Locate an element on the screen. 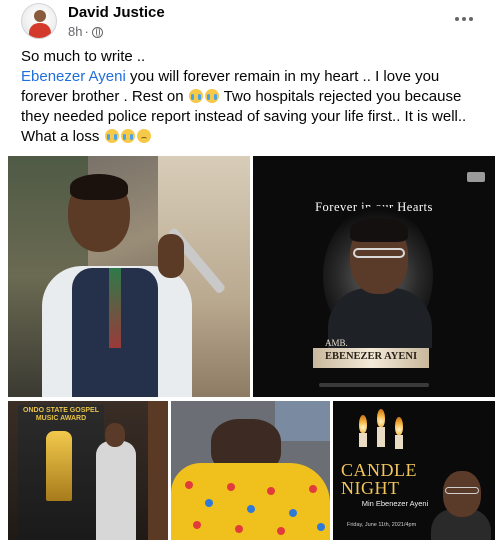 This screenshot has height=543, width=498. post-text-line: So much to write .. is located at coordinates (83, 56).